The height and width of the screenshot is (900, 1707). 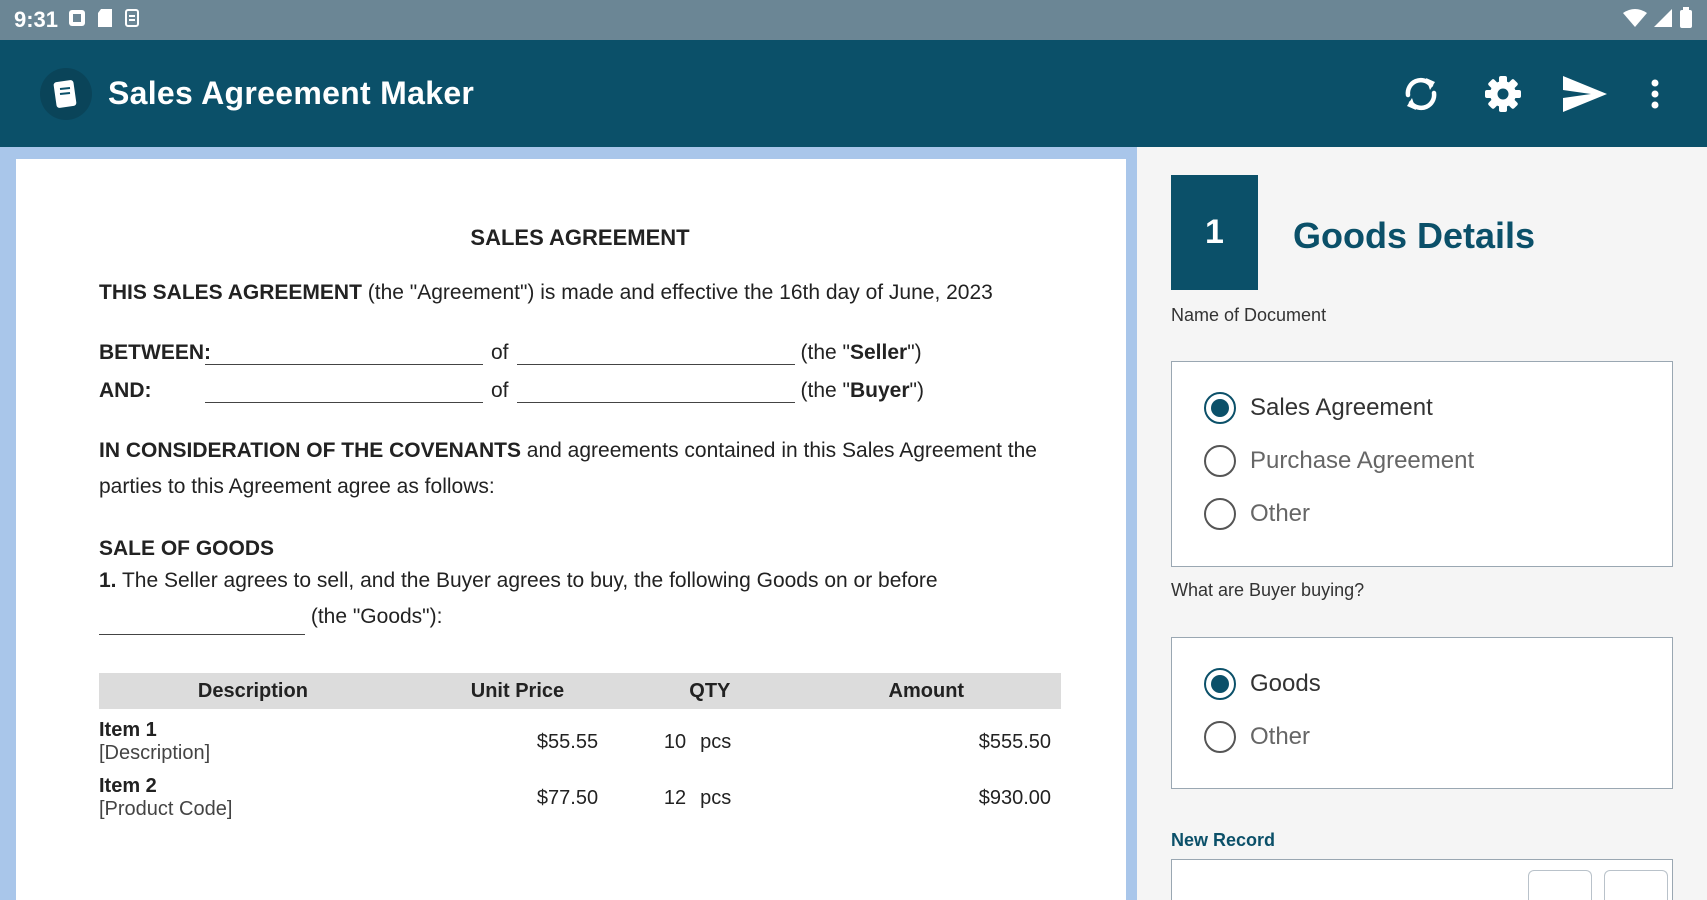 I want to click on send-button, so click(x=1585, y=94).